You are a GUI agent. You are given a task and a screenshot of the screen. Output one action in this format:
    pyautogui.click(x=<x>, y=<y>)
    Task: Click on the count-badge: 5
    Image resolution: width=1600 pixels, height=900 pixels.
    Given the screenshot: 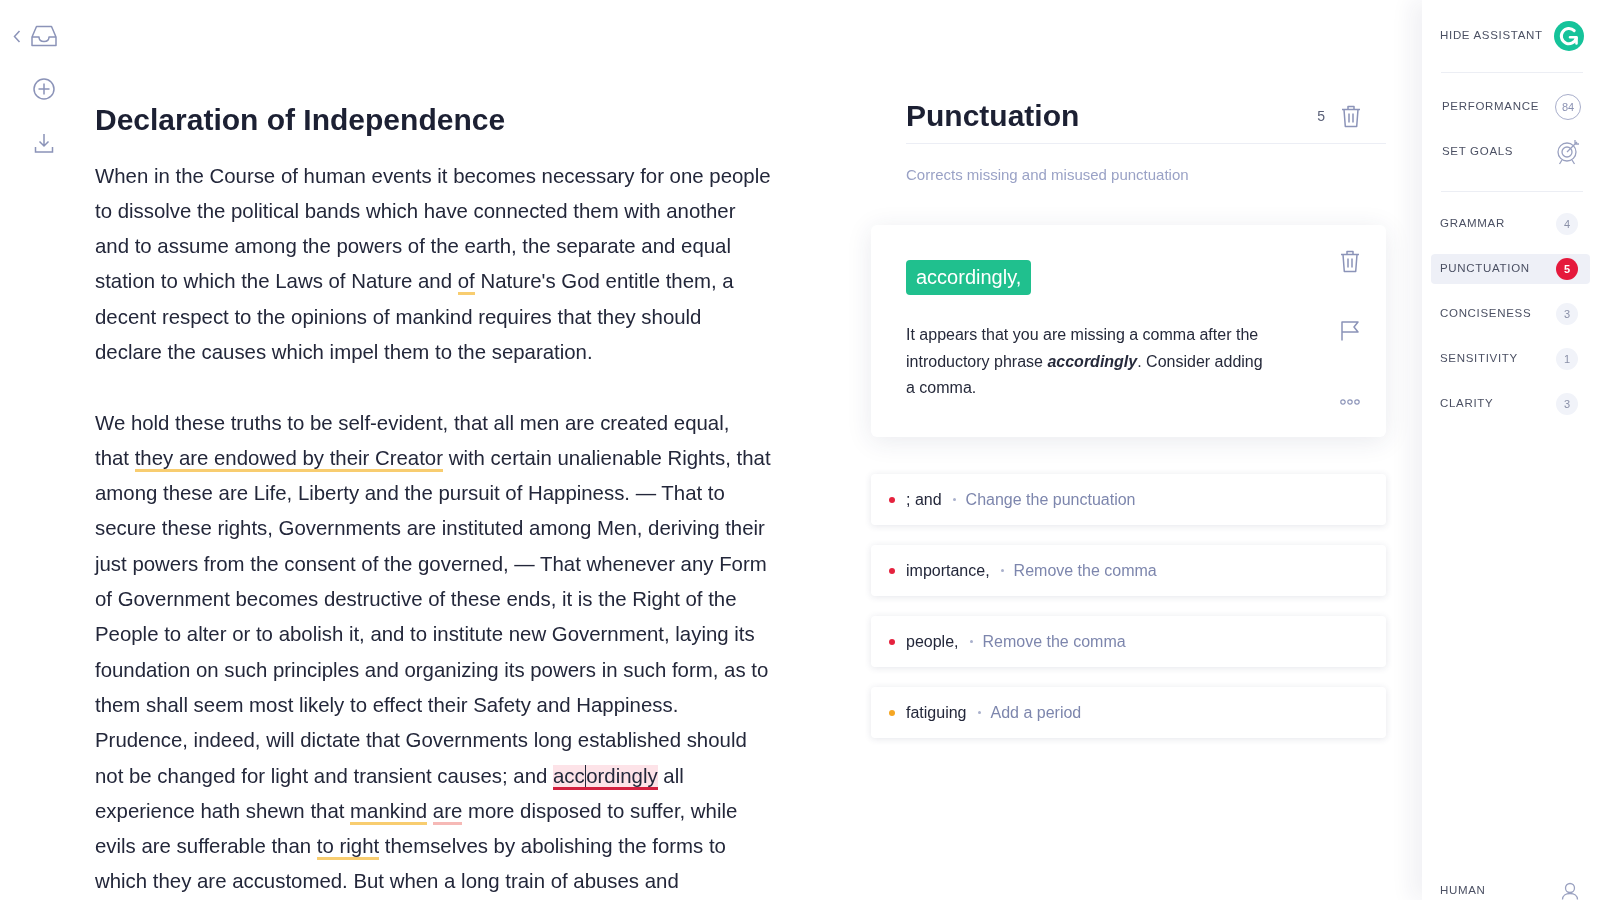 What is the action you would take?
    pyautogui.click(x=1567, y=269)
    